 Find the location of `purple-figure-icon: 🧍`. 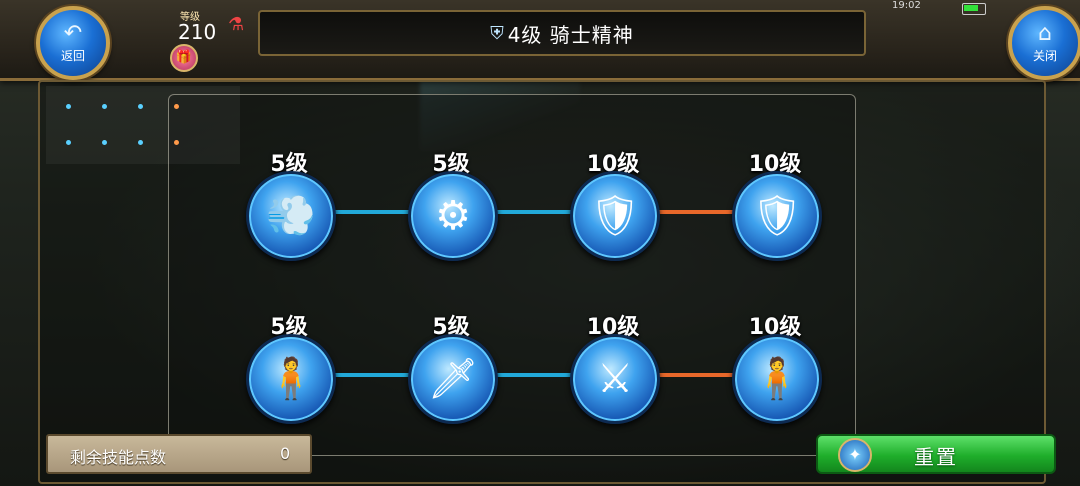

purple-figure-icon: 🧍 is located at coordinates (291, 379).